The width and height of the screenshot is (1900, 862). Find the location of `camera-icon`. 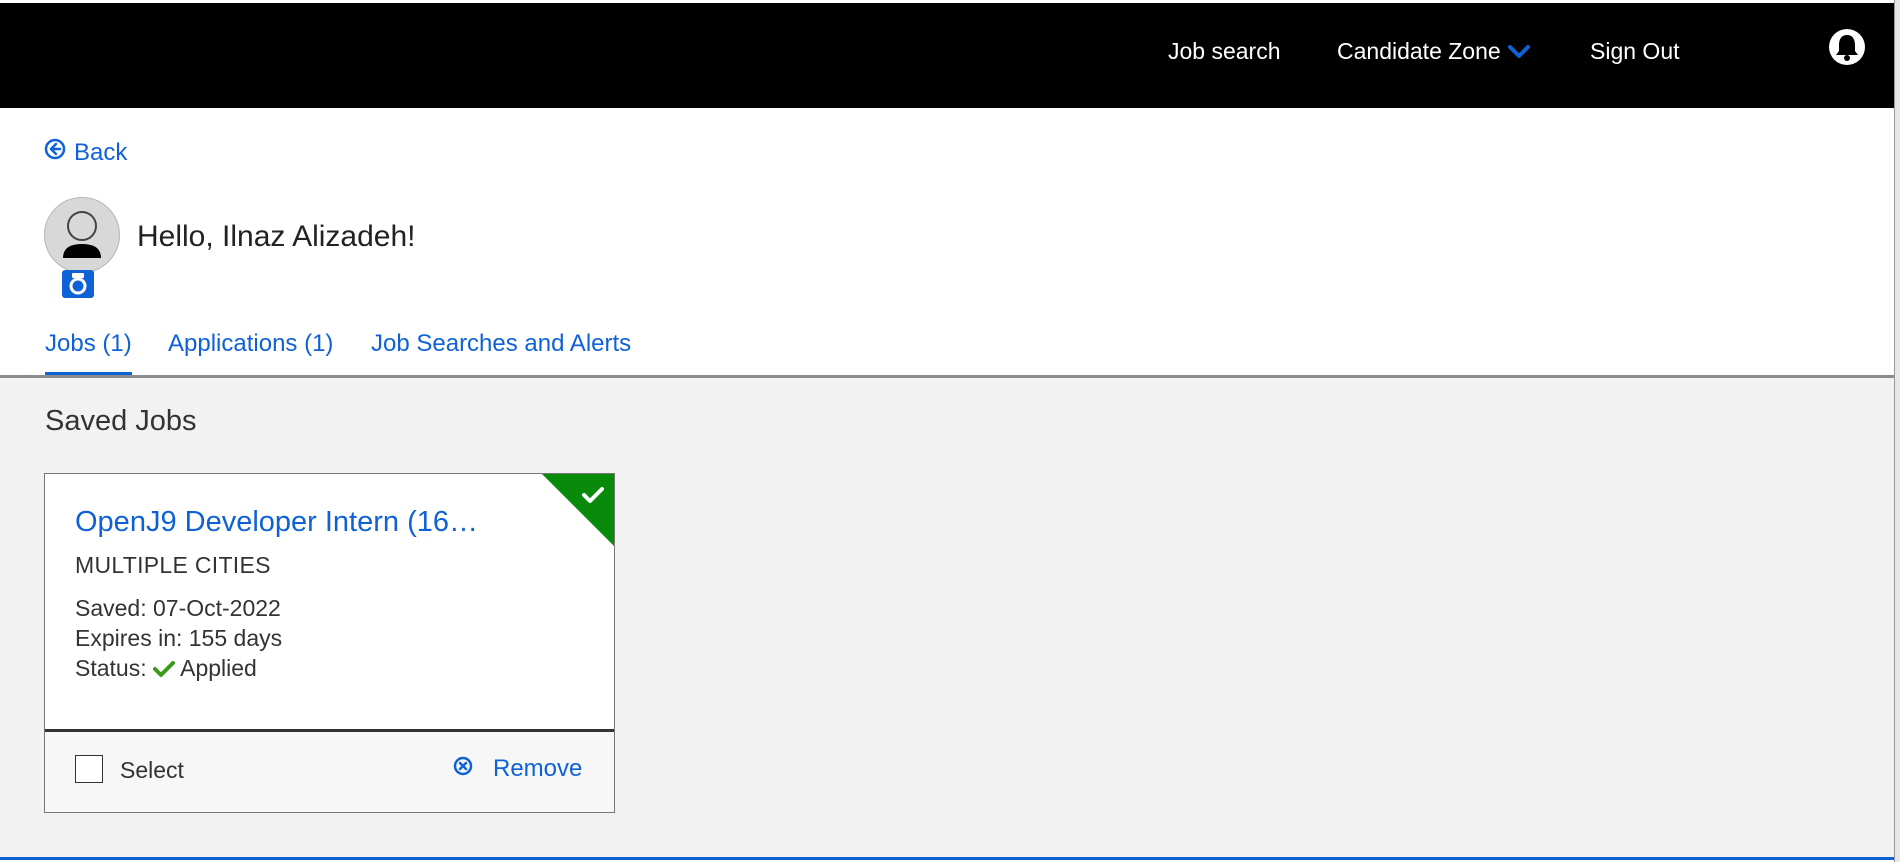

camera-icon is located at coordinates (78, 284).